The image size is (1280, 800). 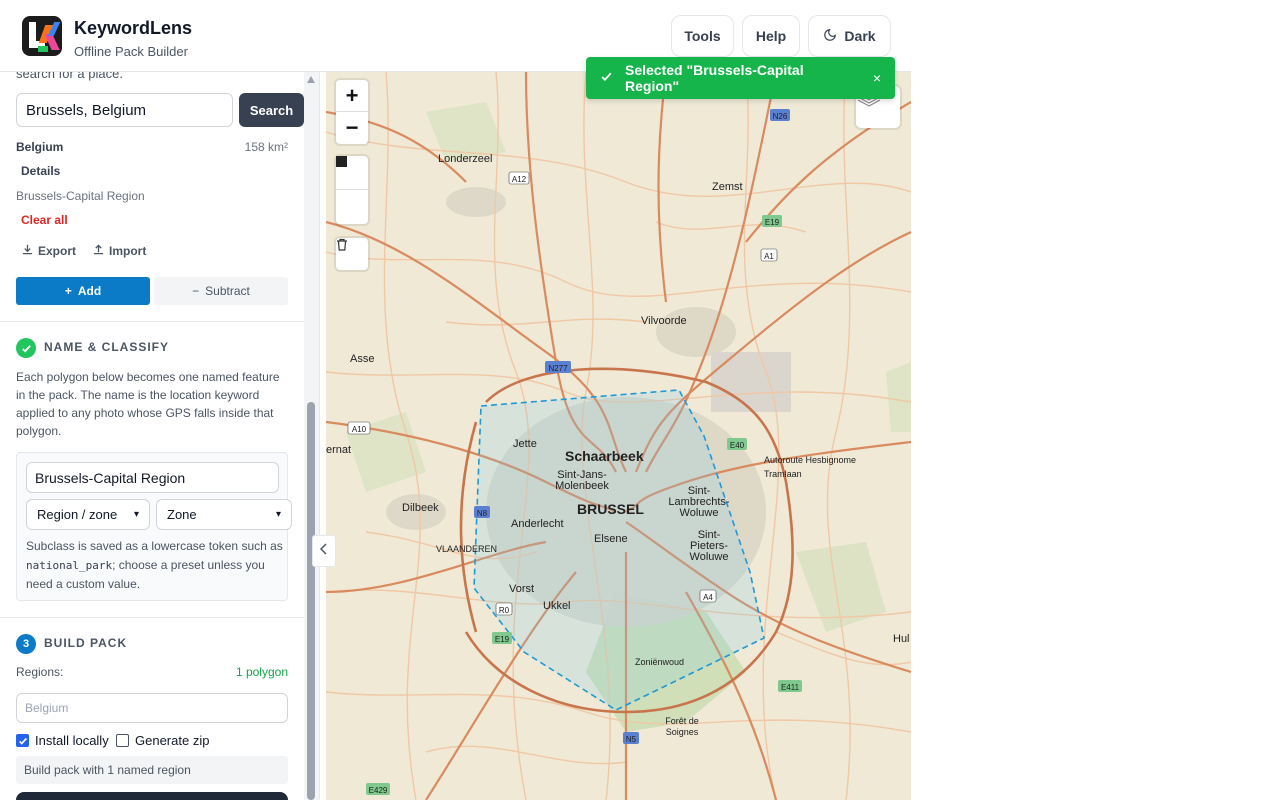 I want to click on help-button: Help, so click(x=771, y=36).